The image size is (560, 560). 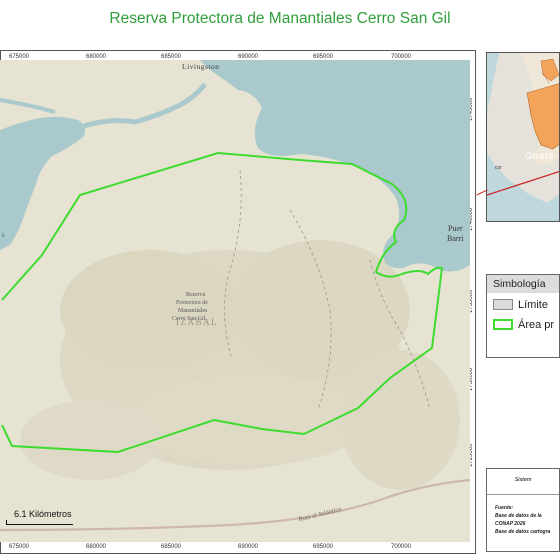 I want to click on legend-item-limit: Límite, so click(x=520, y=305).